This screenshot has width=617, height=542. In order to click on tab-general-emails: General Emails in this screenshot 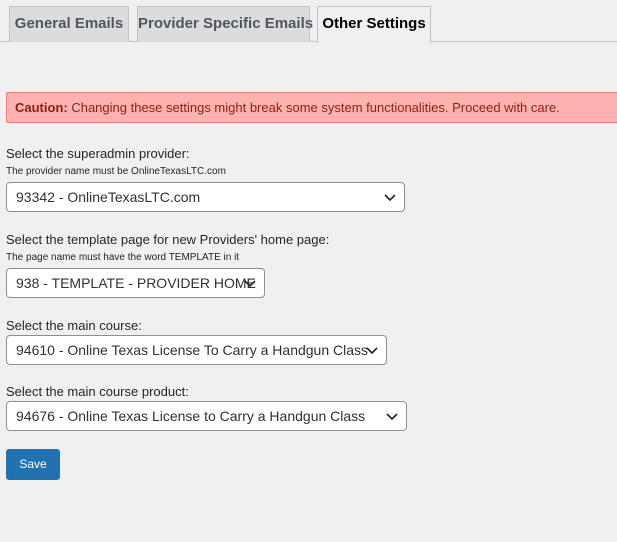, I will do `click(69, 24)`.